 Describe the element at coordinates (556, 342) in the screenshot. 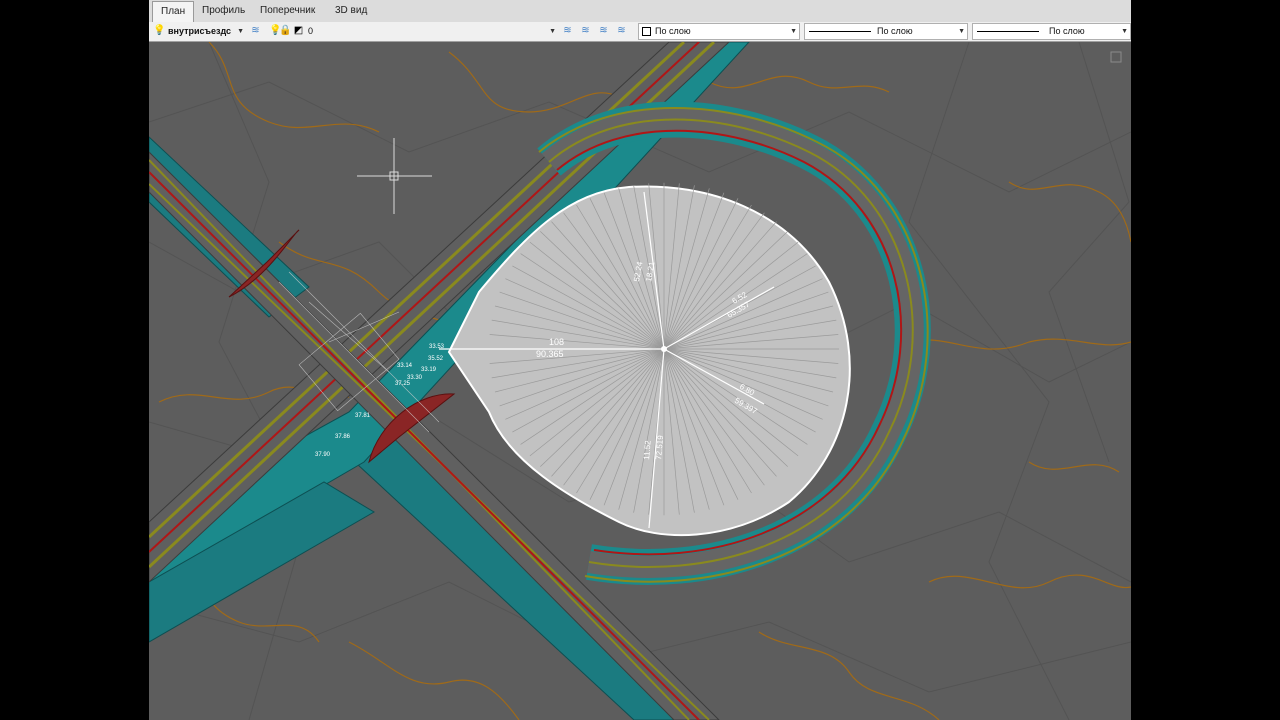

I see `dim-label: 108` at that location.